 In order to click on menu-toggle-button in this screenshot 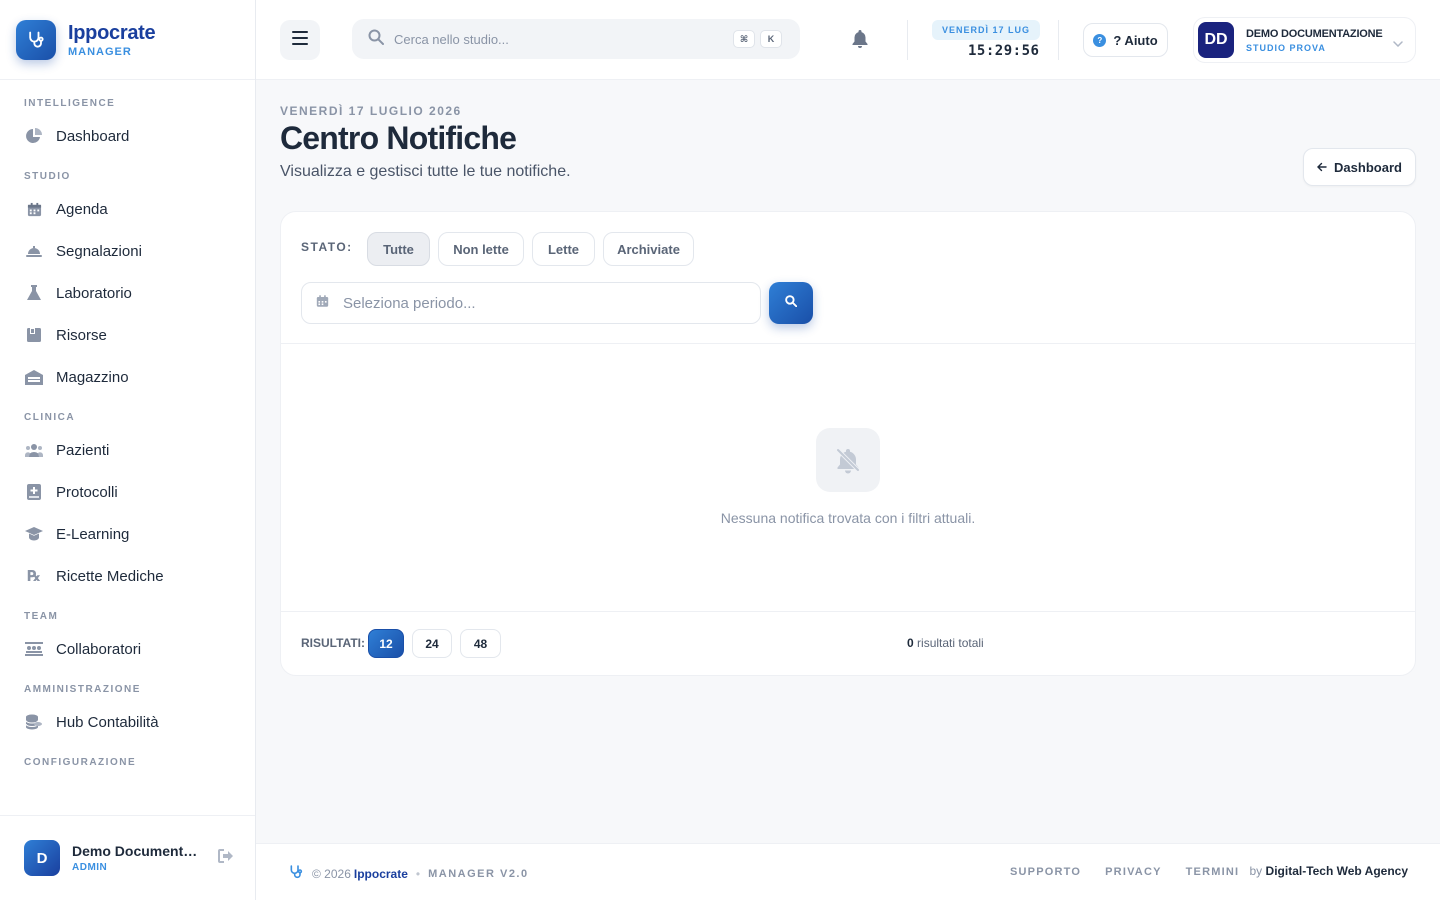, I will do `click(300, 40)`.